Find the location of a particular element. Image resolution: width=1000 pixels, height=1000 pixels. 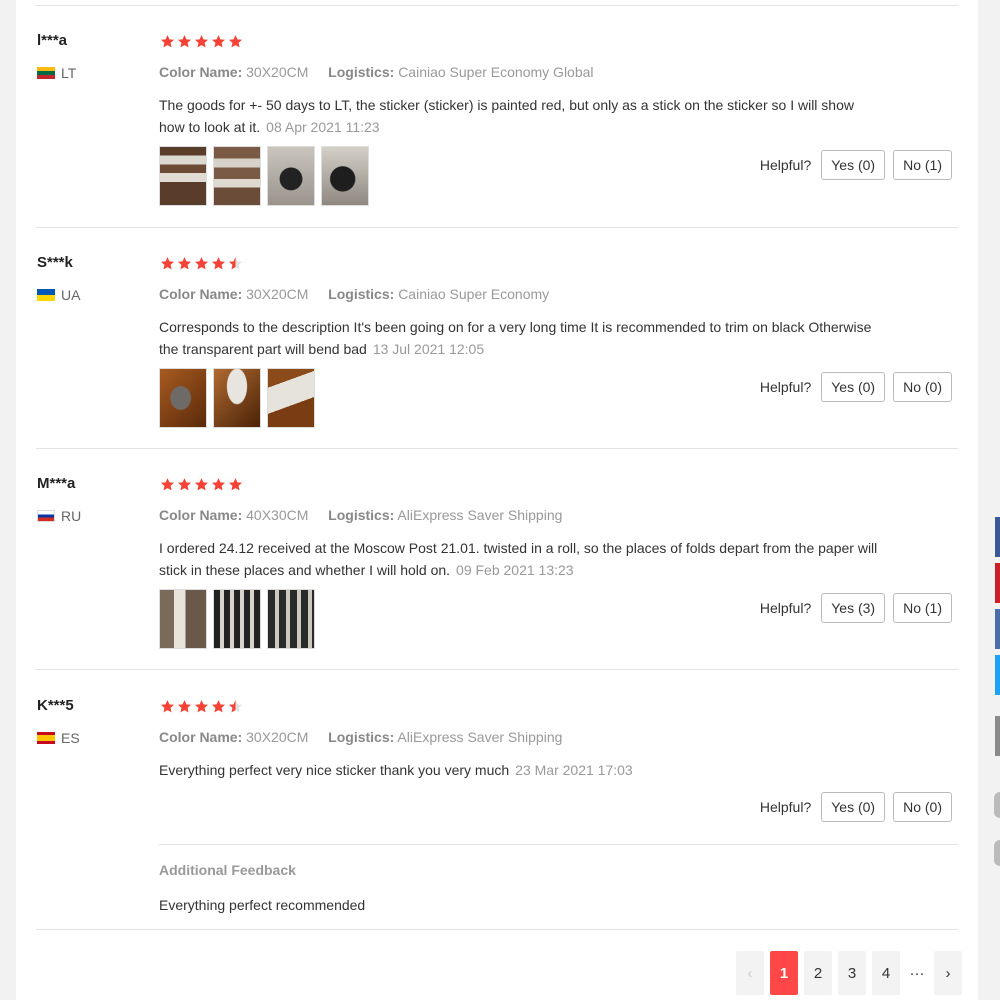

pagination-ellipsis: ··· is located at coordinates (917, 973).